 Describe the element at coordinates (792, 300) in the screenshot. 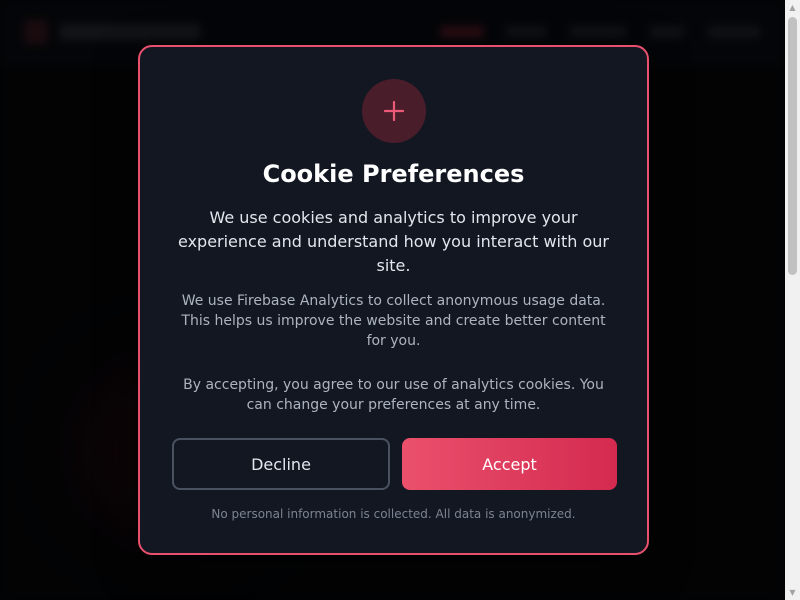

I see `vertical-scrollbar: ▲ ▼` at that location.